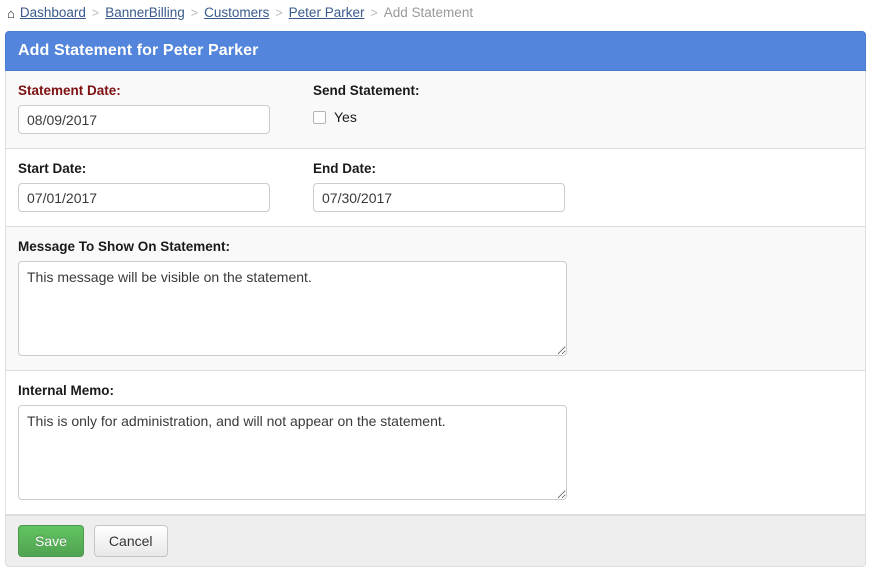 This screenshot has width=873, height=582. What do you see at coordinates (435, 51) in the screenshot?
I see `panel-header: Add Statement for Peter Parker` at bounding box center [435, 51].